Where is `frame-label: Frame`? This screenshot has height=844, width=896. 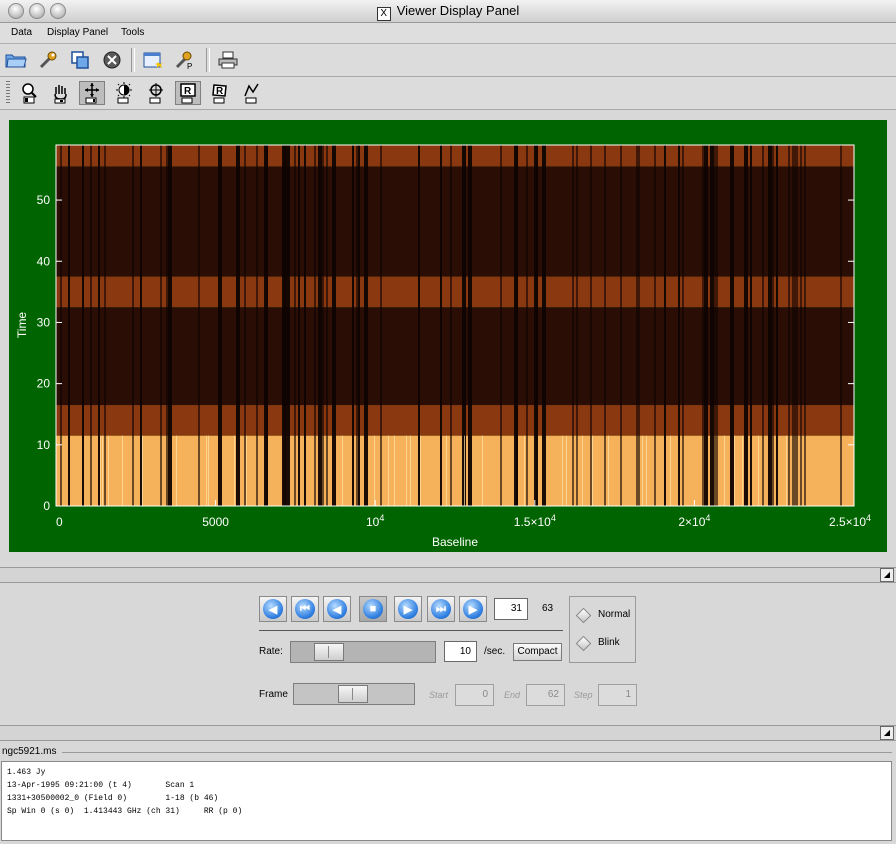
frame-label: Frame is located at coordinates (273, 694).